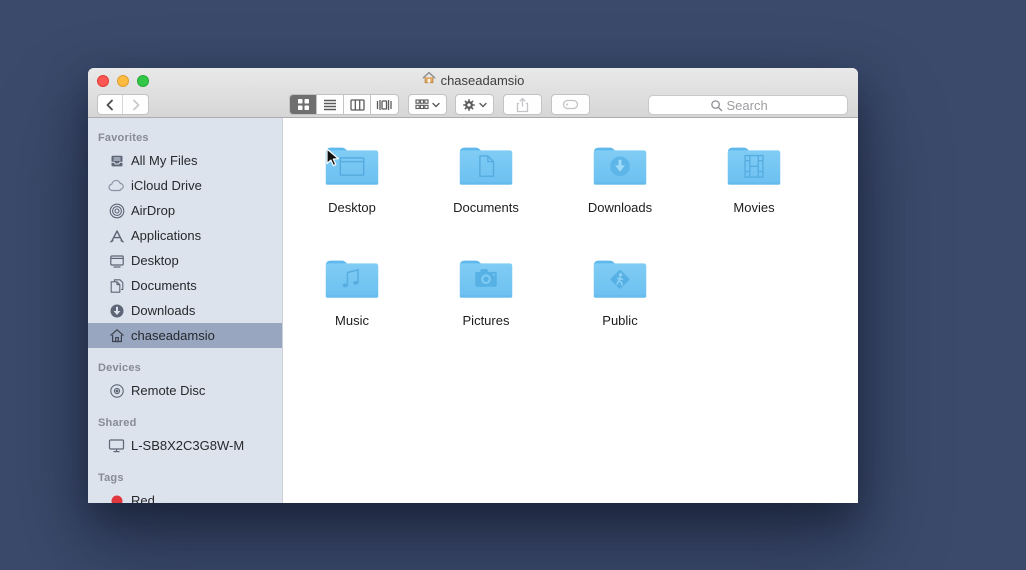 This screenshot has height=570, width=1026. I want to click on icon-view-button, so click(303, 104).